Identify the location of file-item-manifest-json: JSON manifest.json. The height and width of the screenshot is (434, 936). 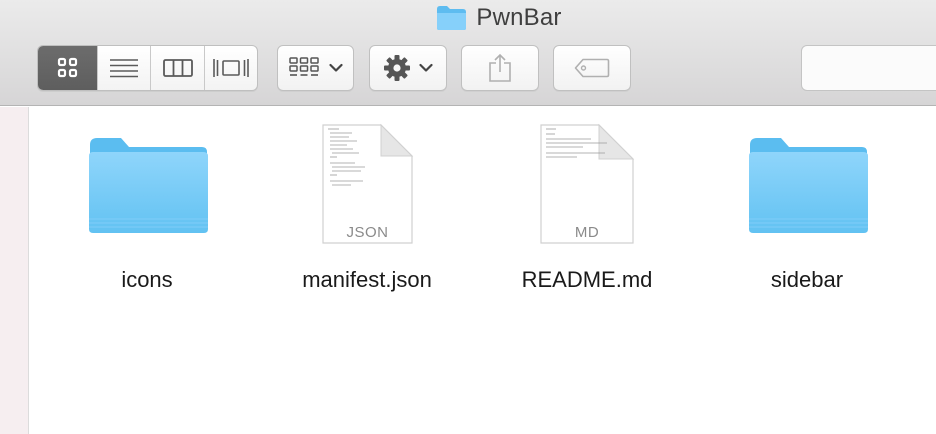
(367, 207).